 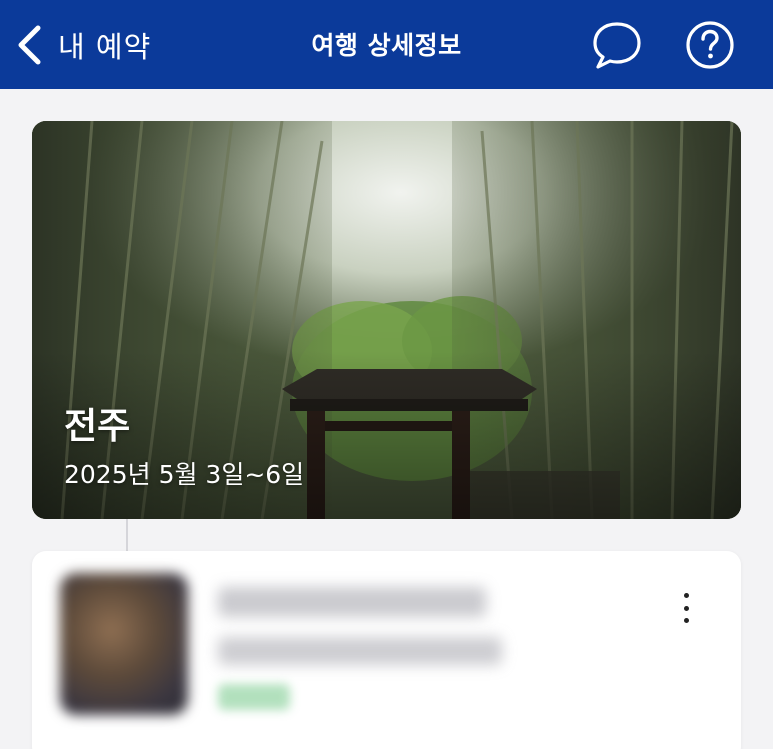 What do you see at coordinates (686, 608) in the screenshot?
I see `more-vertical-icon` at bounding box center [686, 608].